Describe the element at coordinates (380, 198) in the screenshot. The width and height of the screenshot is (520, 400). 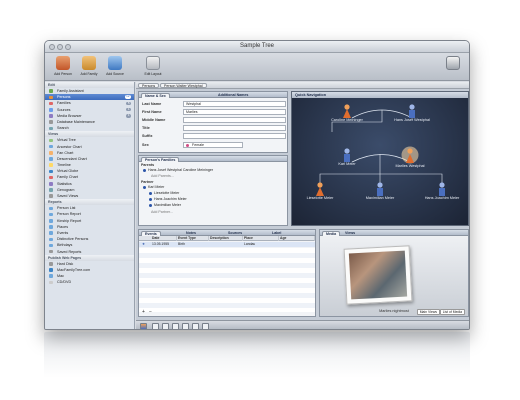
I see `person-name: Maximilian Meier` at that location.